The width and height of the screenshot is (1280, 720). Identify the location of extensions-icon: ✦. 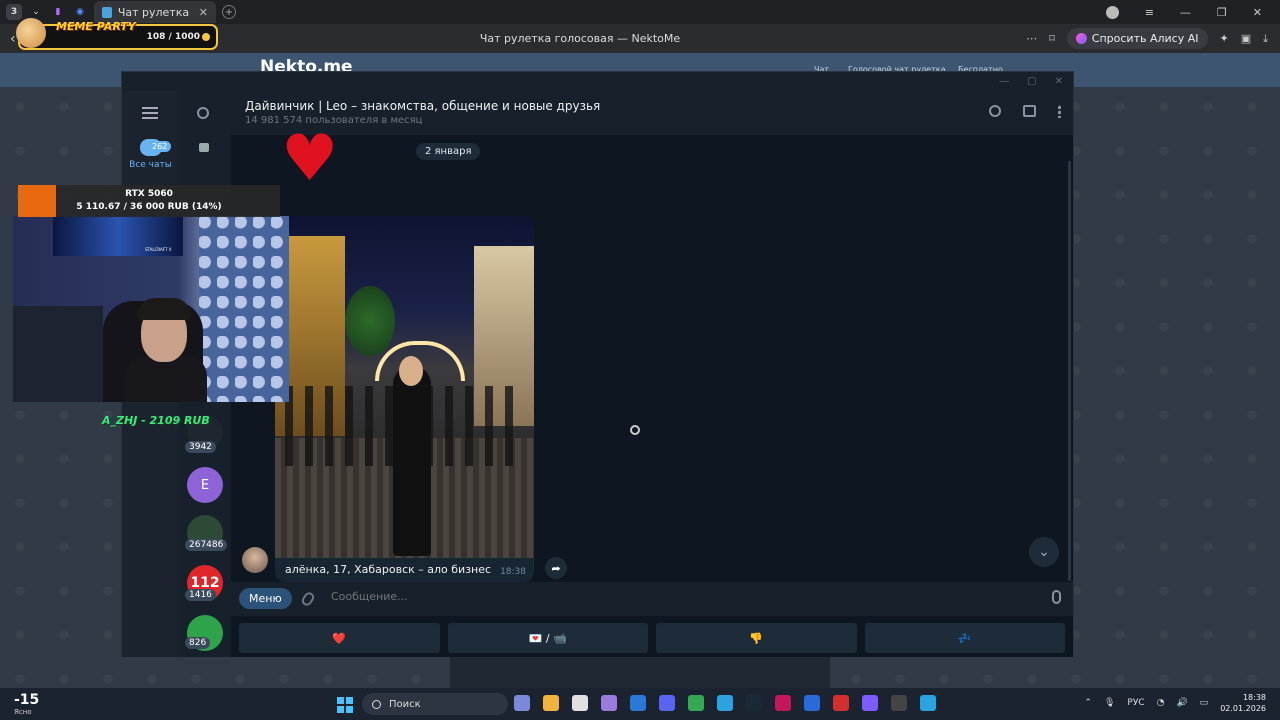
(1224, 38).